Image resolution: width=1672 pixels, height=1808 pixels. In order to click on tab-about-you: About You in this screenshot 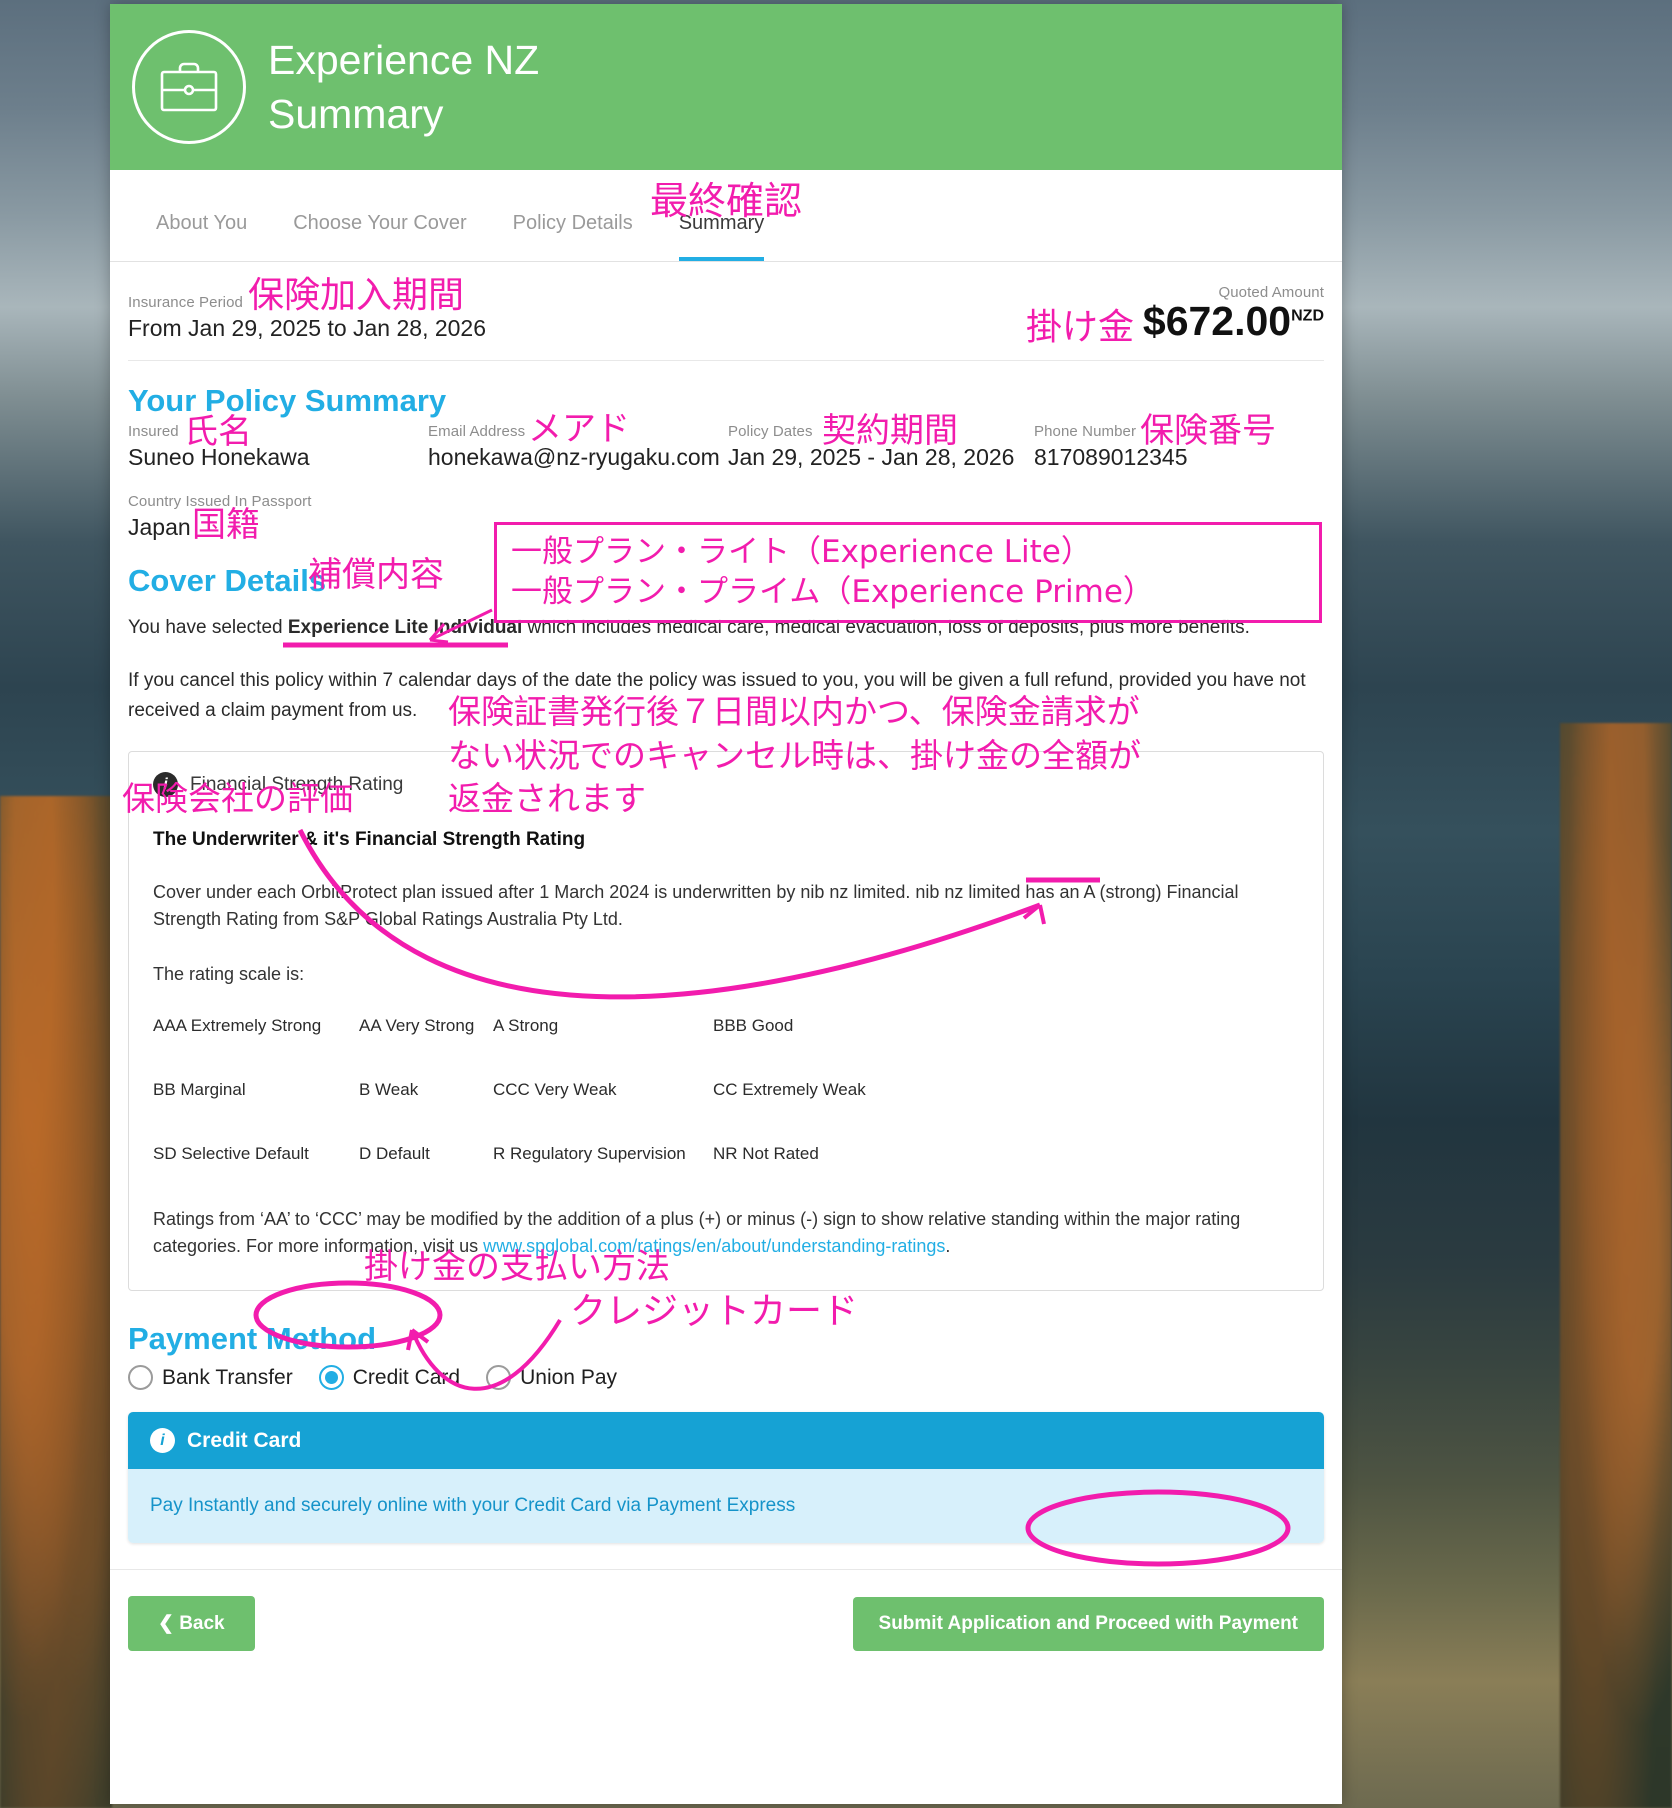, I will do `click(201, 236)`.